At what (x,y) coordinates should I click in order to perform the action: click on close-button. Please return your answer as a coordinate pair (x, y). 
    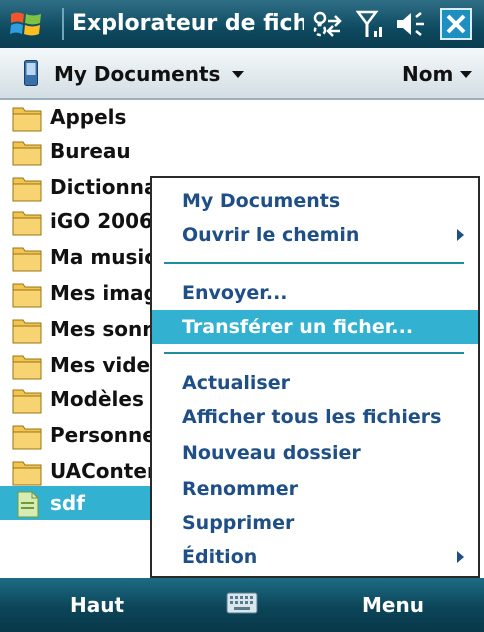
    Looking at the image, I should click on (456, 24).